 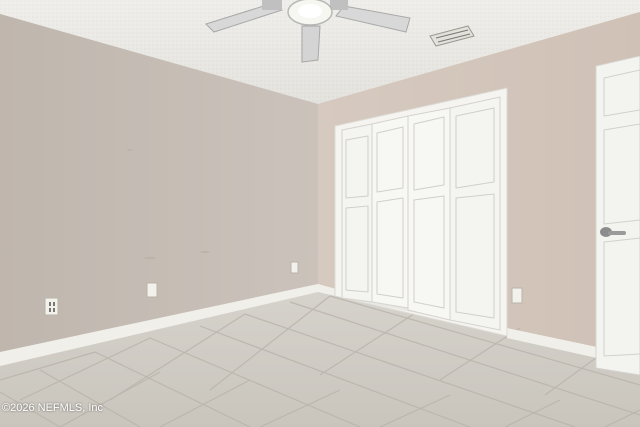 What do you see at coordinates (53, 408) in the screenshot?
I see `watermark: ©2026 NEFMLS, Inc` at bounding box center [53, 408].